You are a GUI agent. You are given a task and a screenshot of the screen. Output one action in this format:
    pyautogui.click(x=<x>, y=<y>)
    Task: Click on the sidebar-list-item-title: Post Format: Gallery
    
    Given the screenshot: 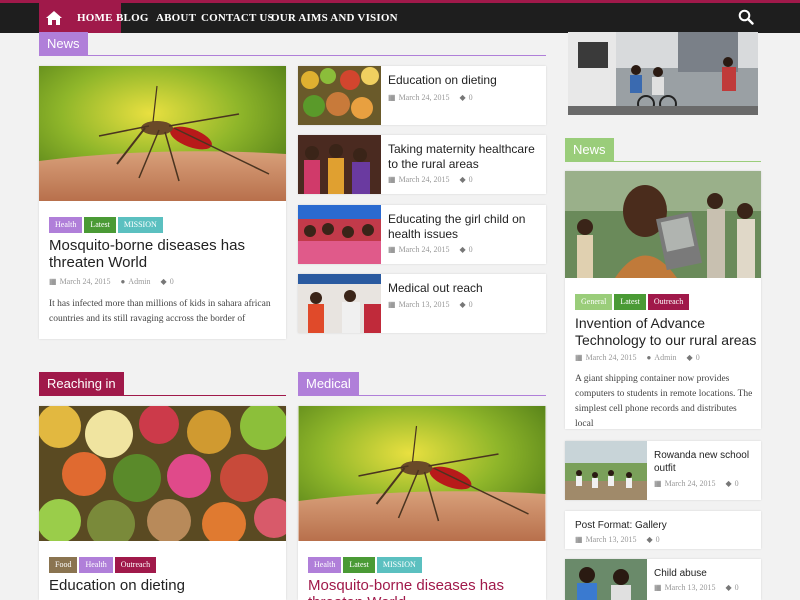 What is the action you would take?
    pyautogui.click(x=665, y=525)
    